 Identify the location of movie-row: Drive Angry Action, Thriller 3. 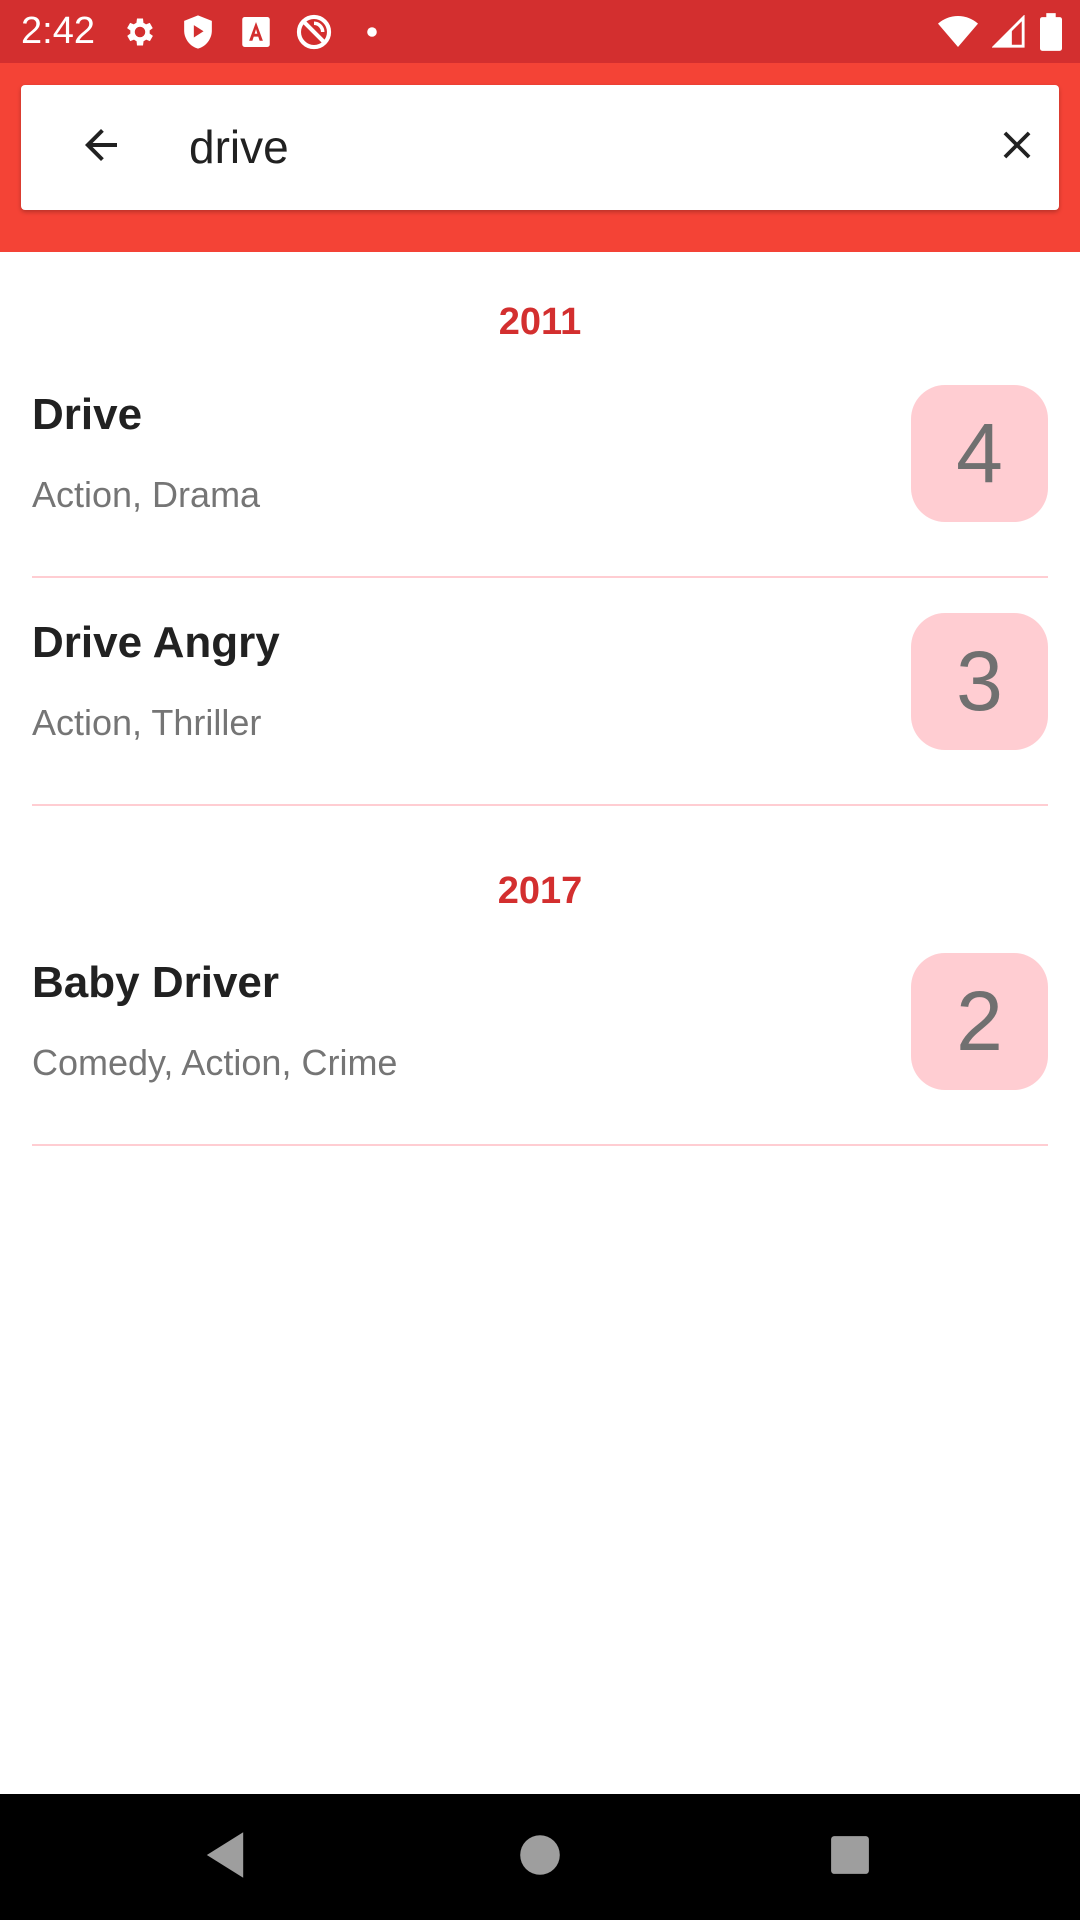
(540, 692).